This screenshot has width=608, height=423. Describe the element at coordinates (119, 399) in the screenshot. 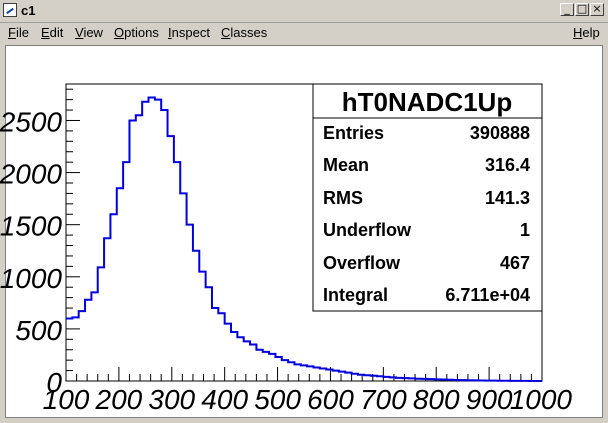

I see `x-tick-label: 200` at that location.